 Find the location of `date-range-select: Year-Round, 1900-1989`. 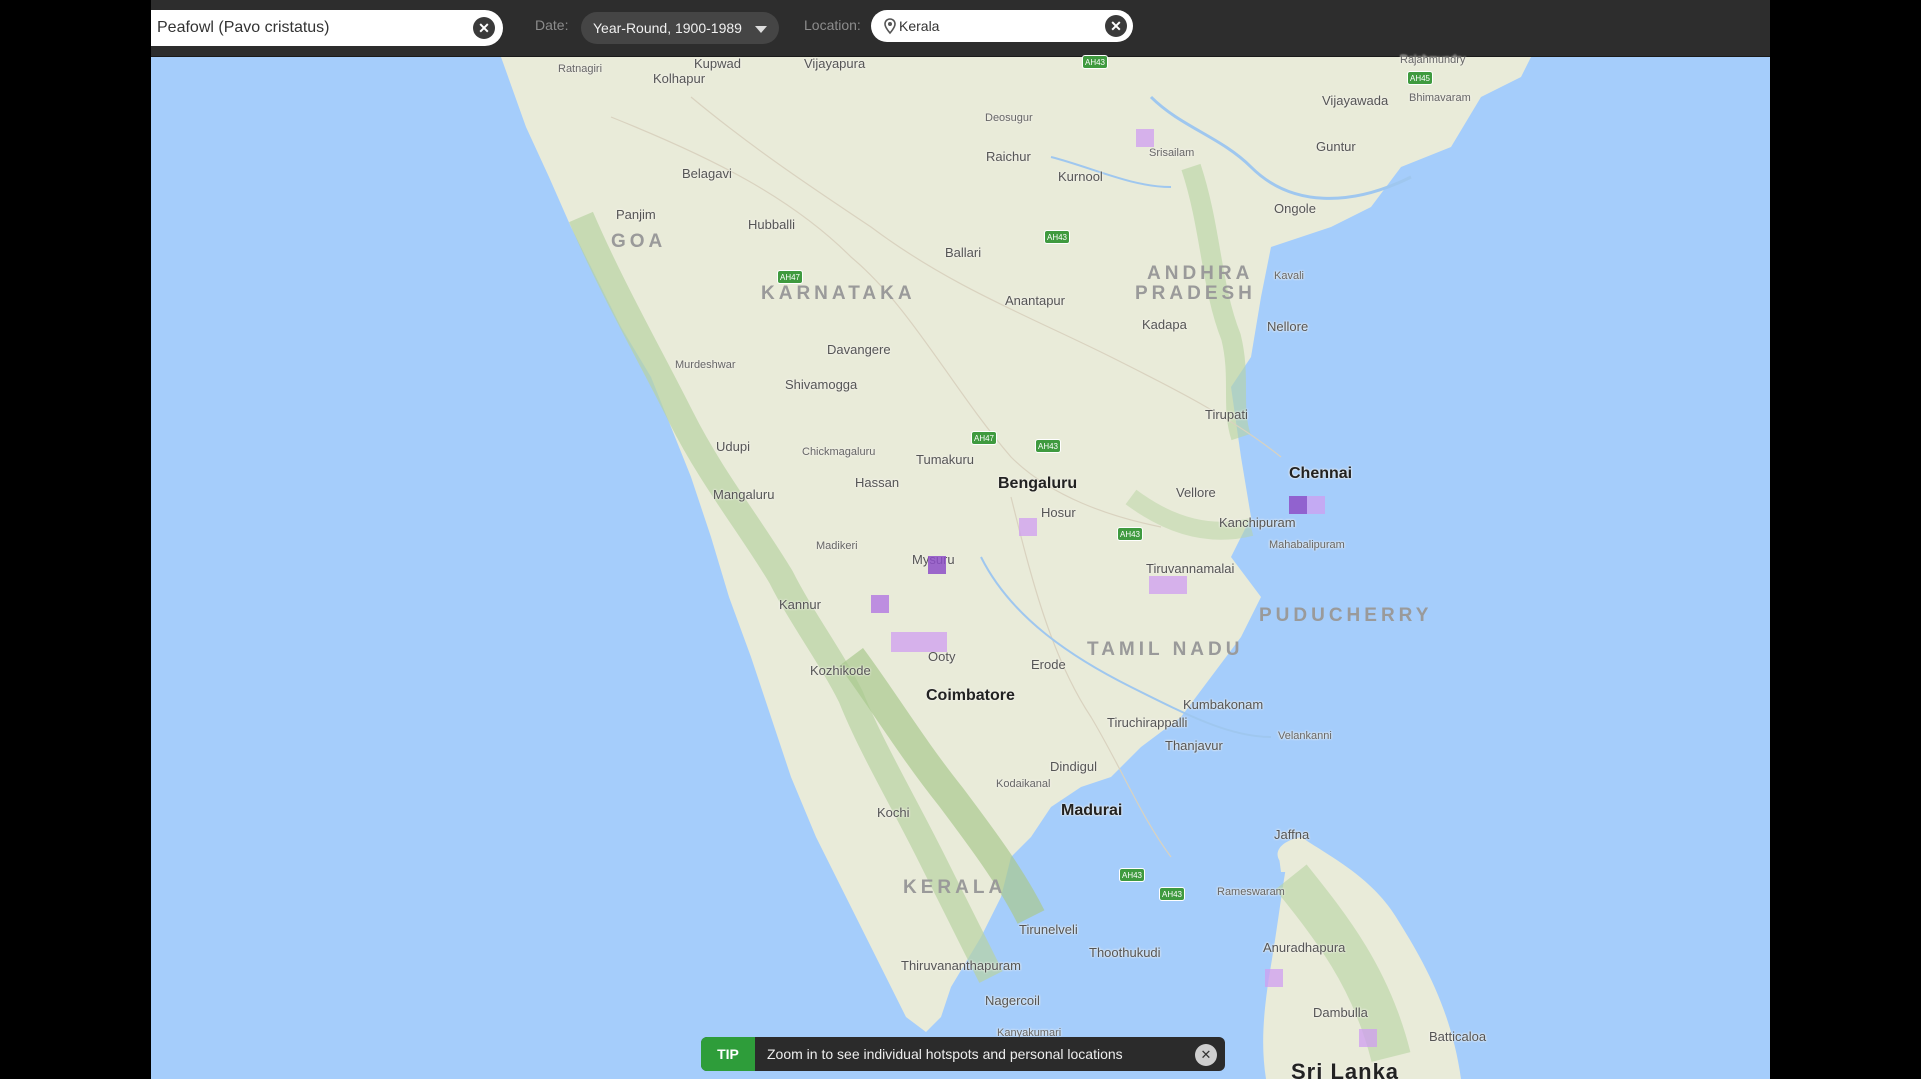

date-range-select: Year-Round, 1900-1989 is located at coordinates (680, 28).